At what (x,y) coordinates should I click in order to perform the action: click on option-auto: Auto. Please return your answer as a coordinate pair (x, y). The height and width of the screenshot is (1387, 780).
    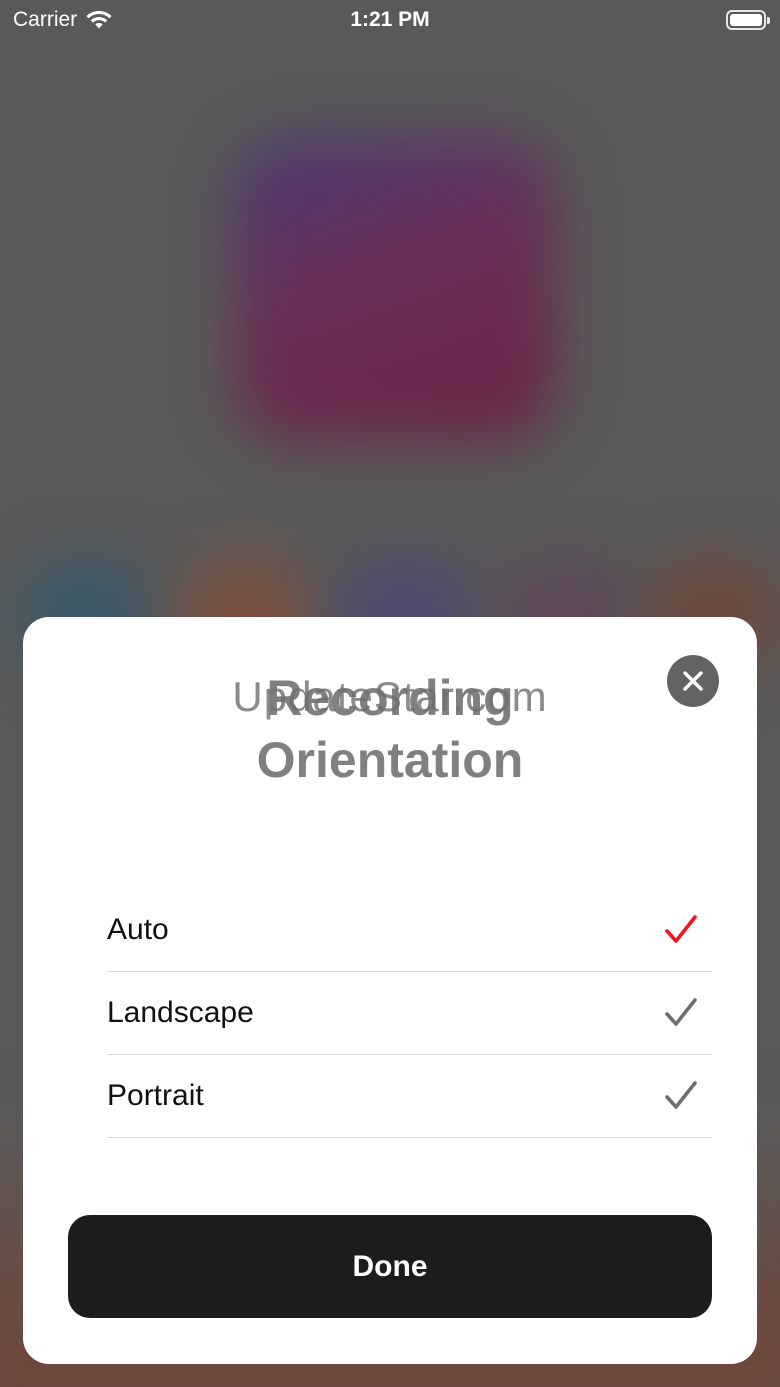
    Looking at the image, I should click on (409, 930).